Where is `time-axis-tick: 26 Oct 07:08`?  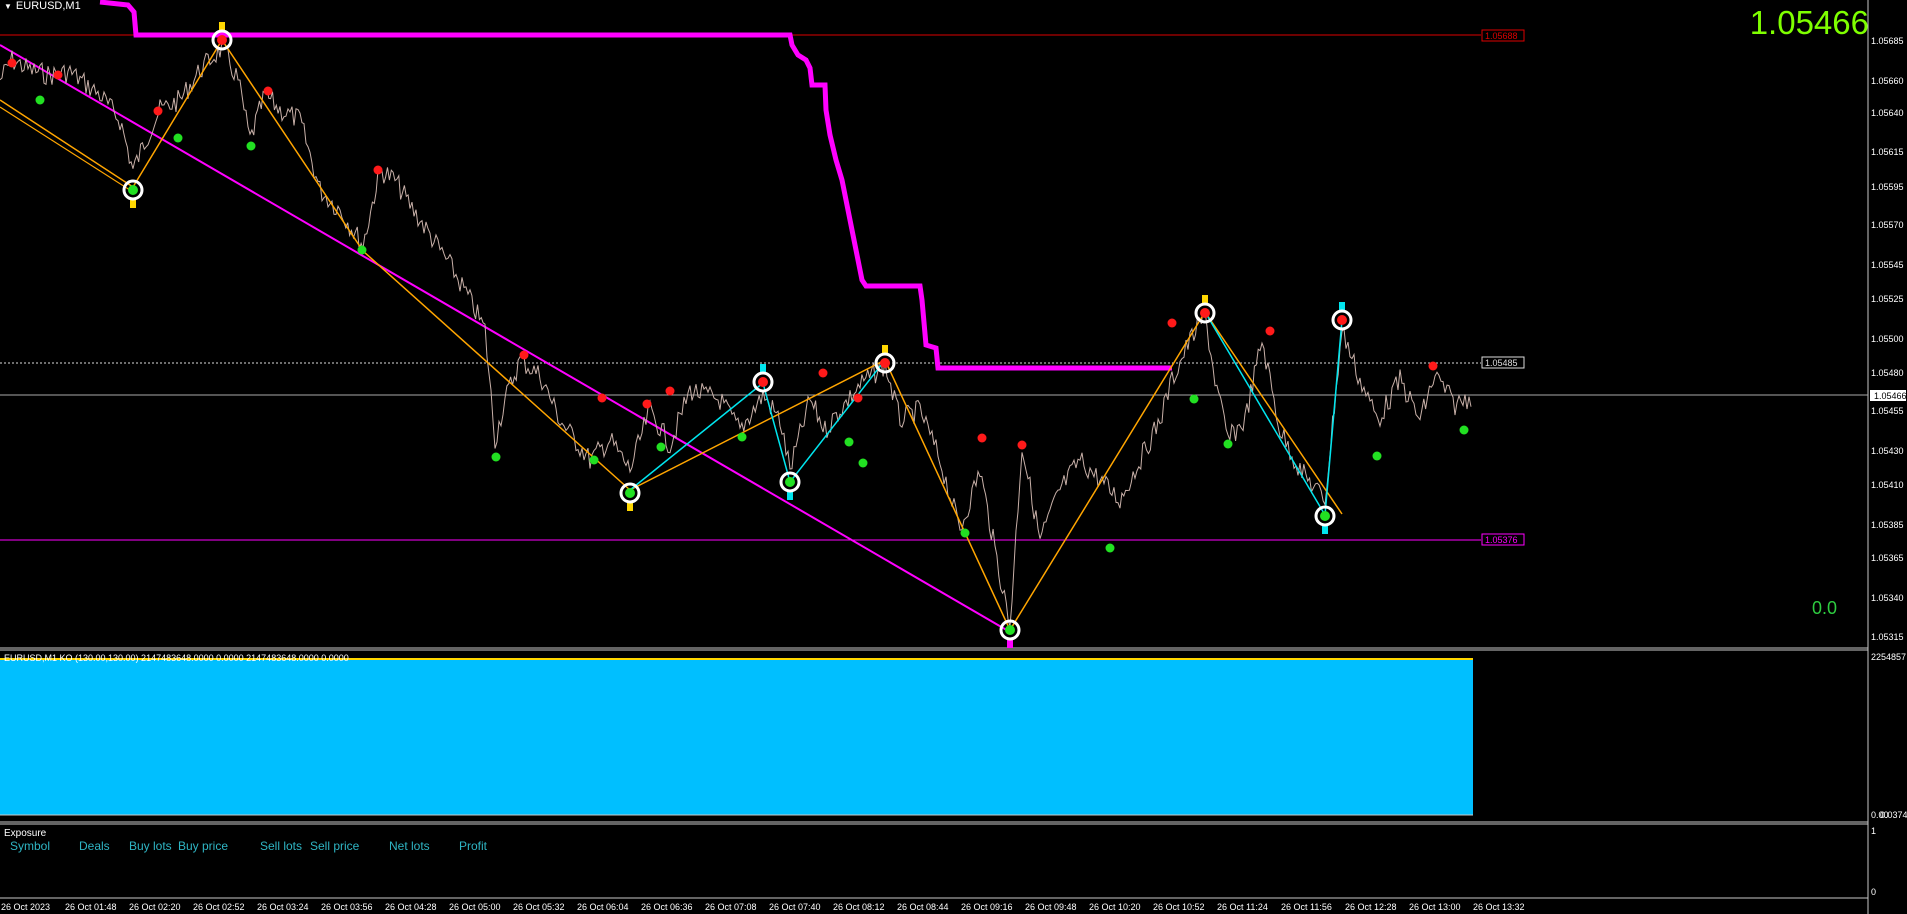 time-axis-tick: 26 Oct 07:08 is located at coordinates (731, 907).